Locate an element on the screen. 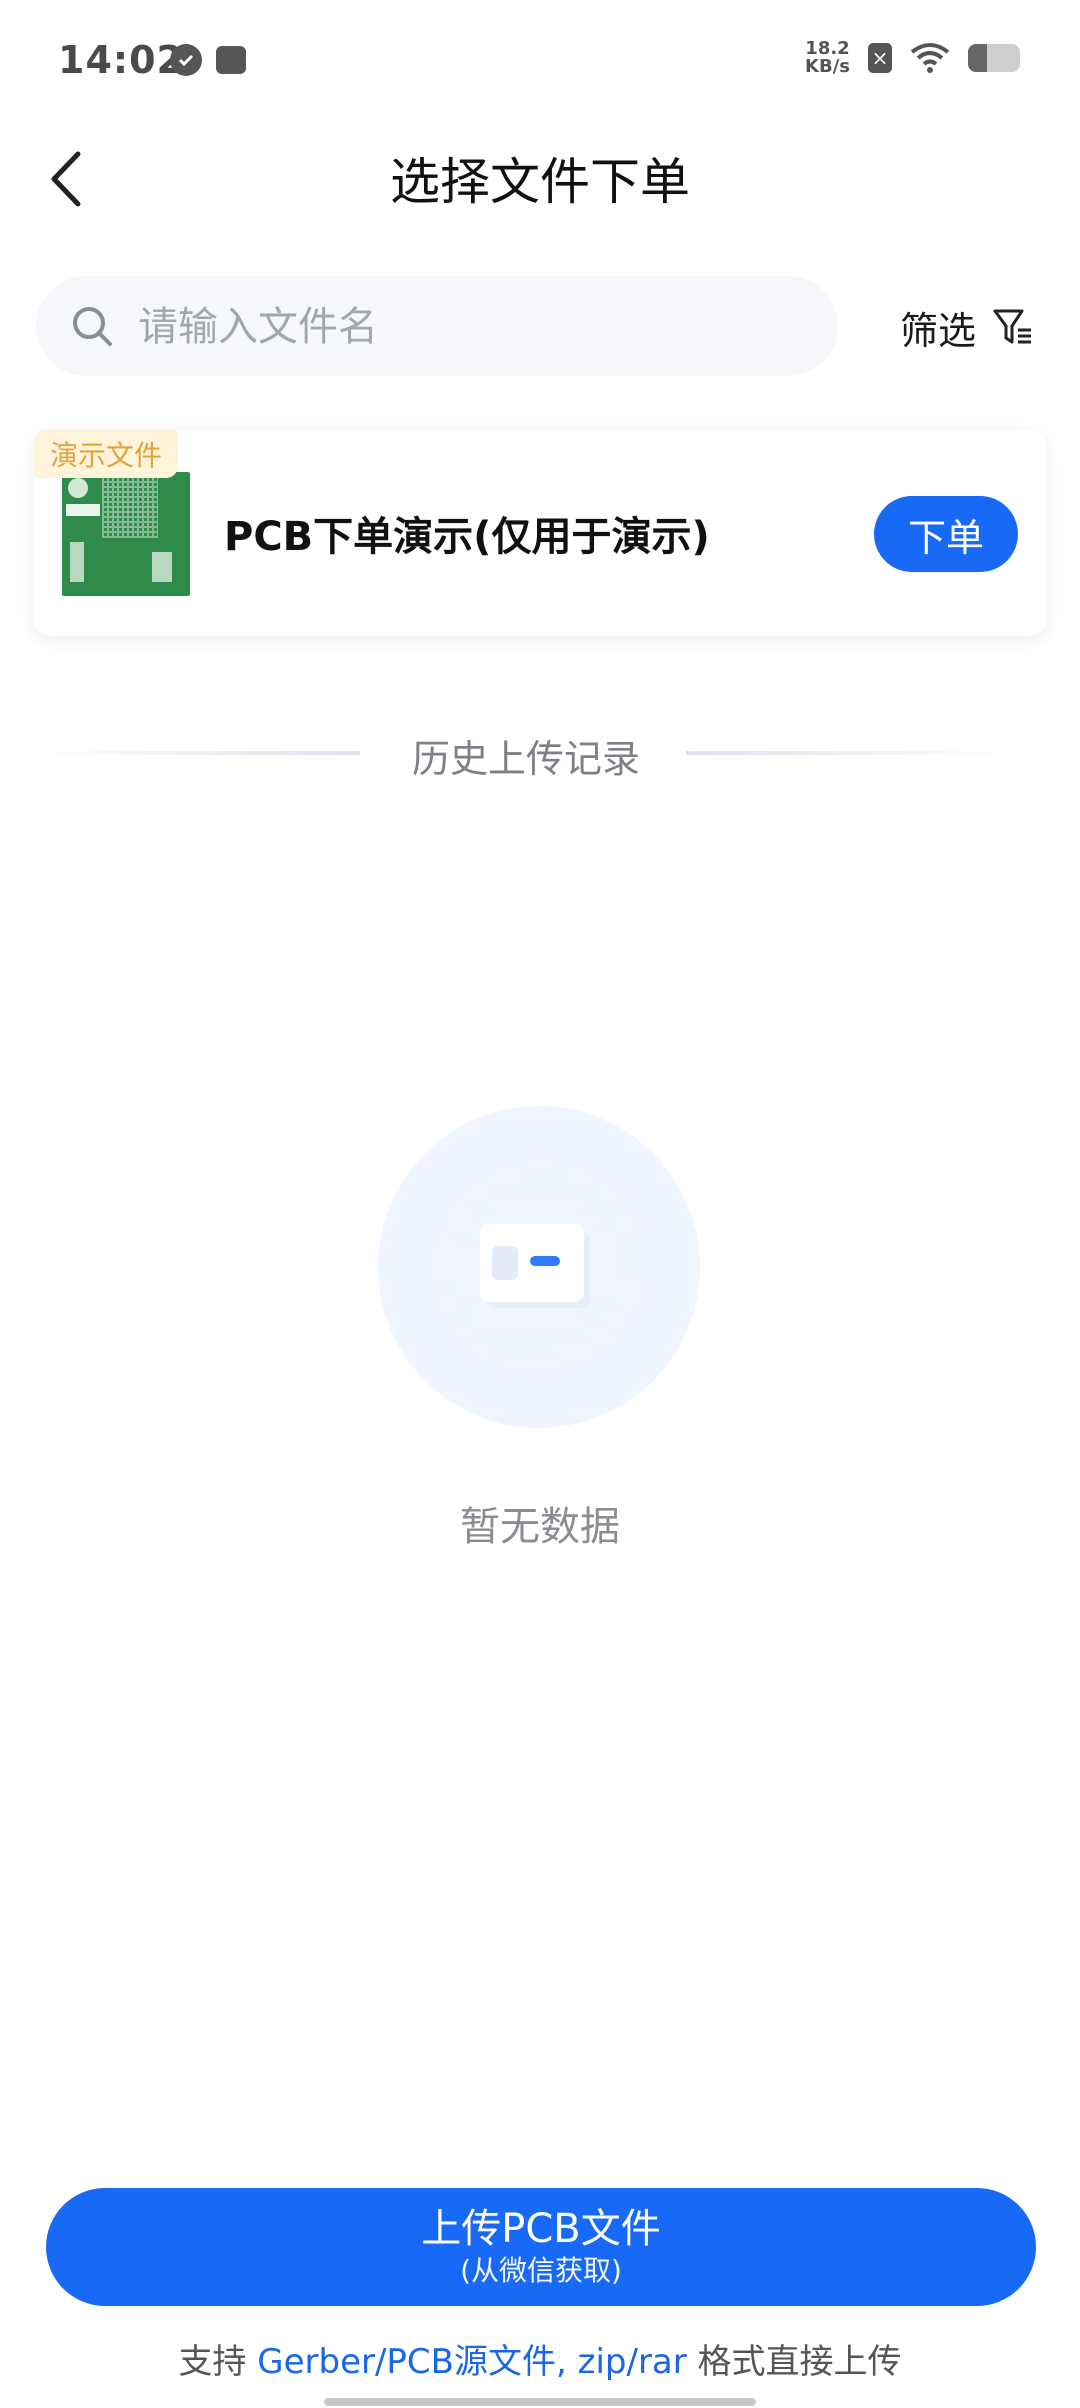 The width and height of the screenshot is (1080, 2408). order-button: 下单 is located at coordinates (946, 534).